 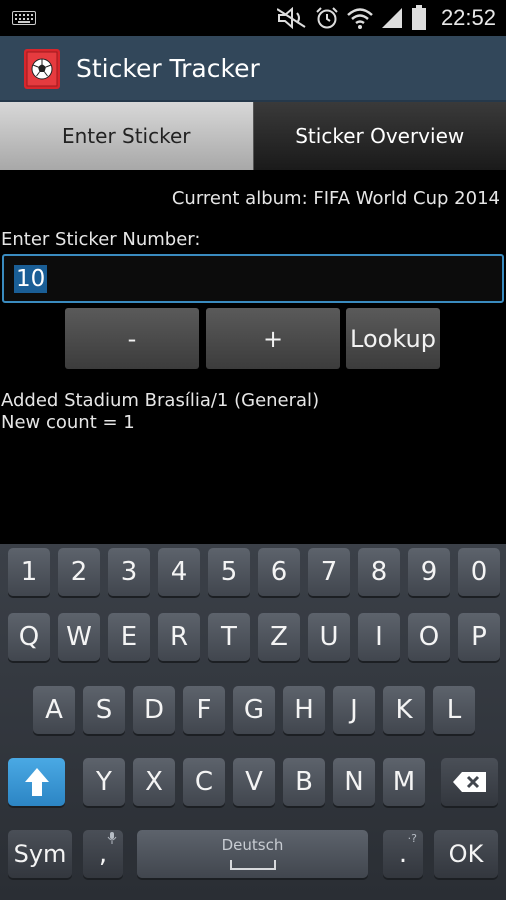 I want to click on key-v: V, so click(x=254, y=782).